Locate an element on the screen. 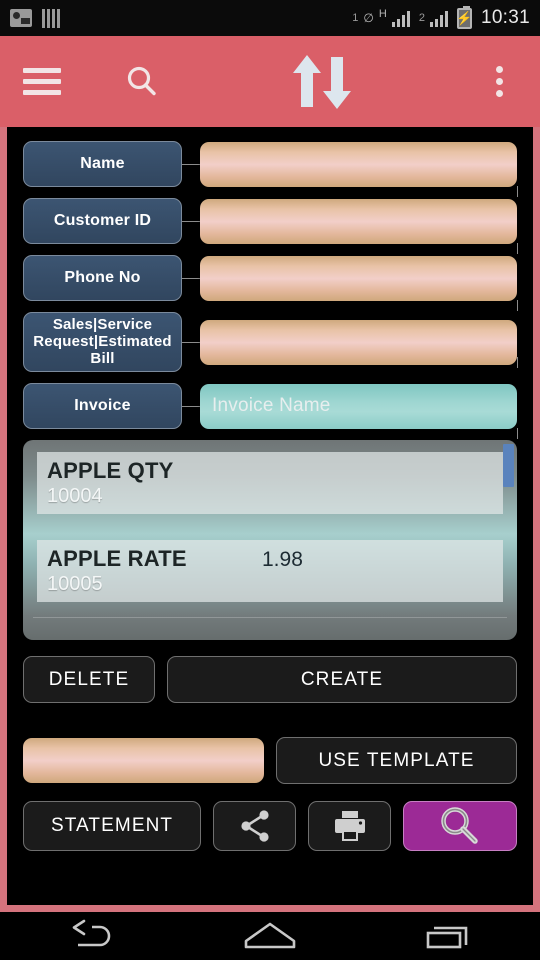  action-row: STATEMENT is located at coordinates (270, 826).